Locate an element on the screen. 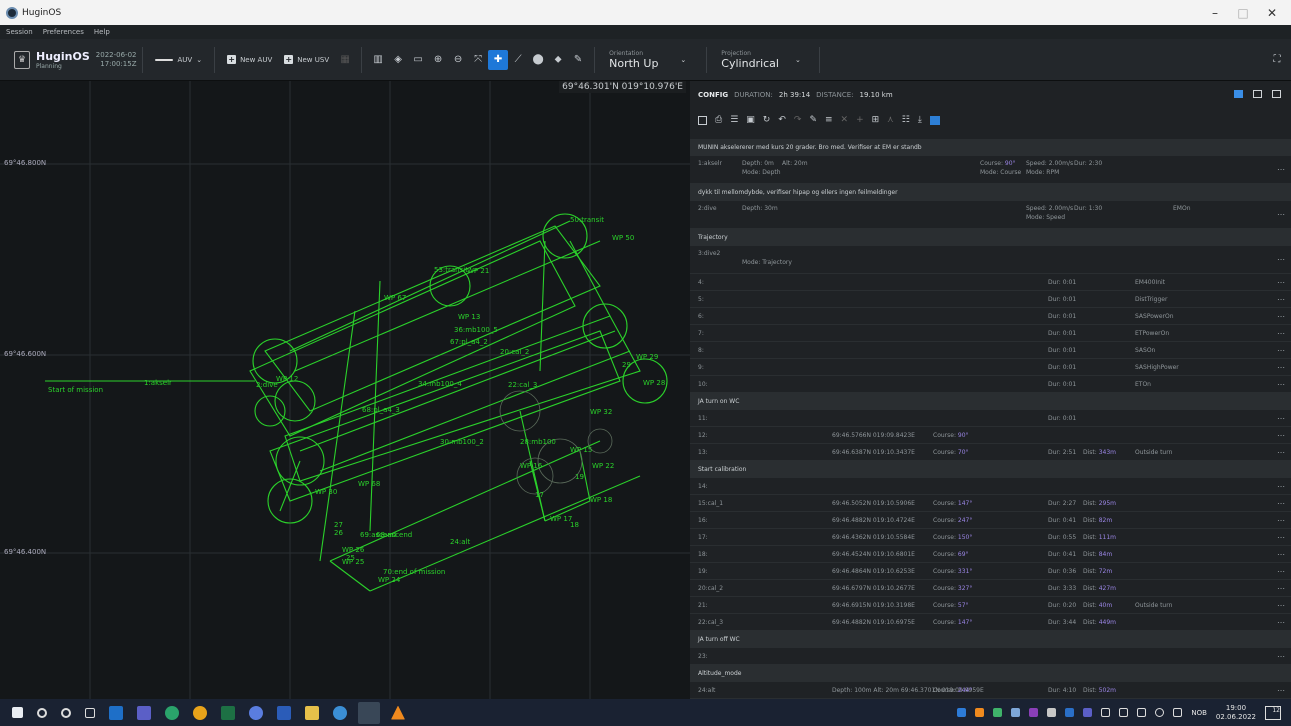 This screenshot has height=726, width=1291. mission-step-row: 5: Dur: 0:01 DistTrigger ⋯ is located at coordinates (990, 299).